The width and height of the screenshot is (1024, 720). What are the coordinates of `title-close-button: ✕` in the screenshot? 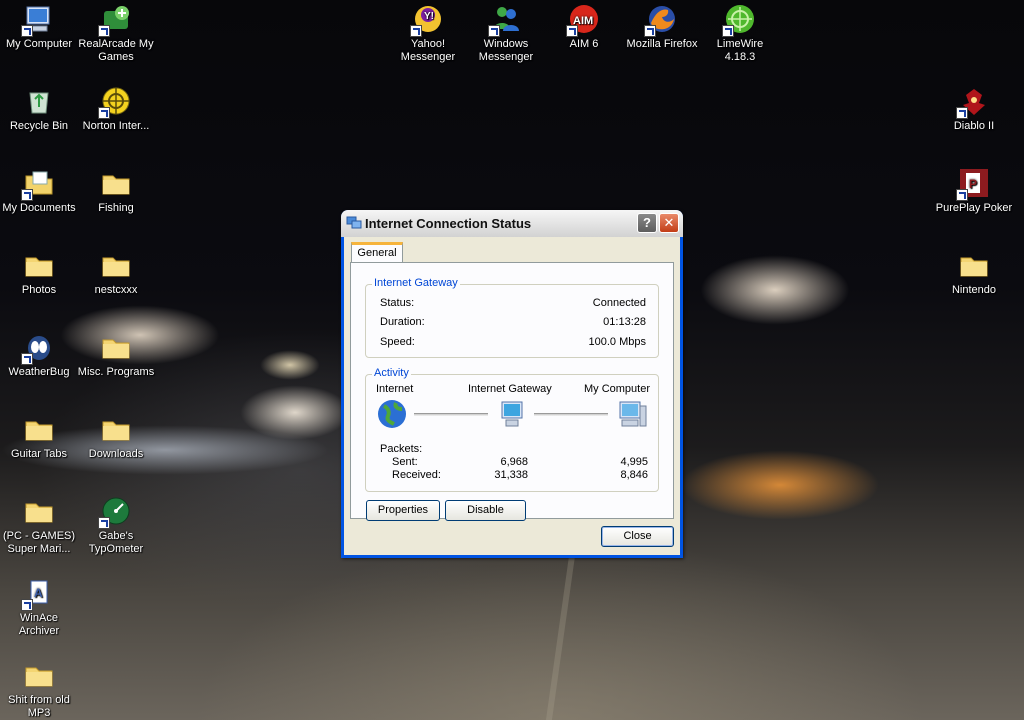 It's located at (669, 223).